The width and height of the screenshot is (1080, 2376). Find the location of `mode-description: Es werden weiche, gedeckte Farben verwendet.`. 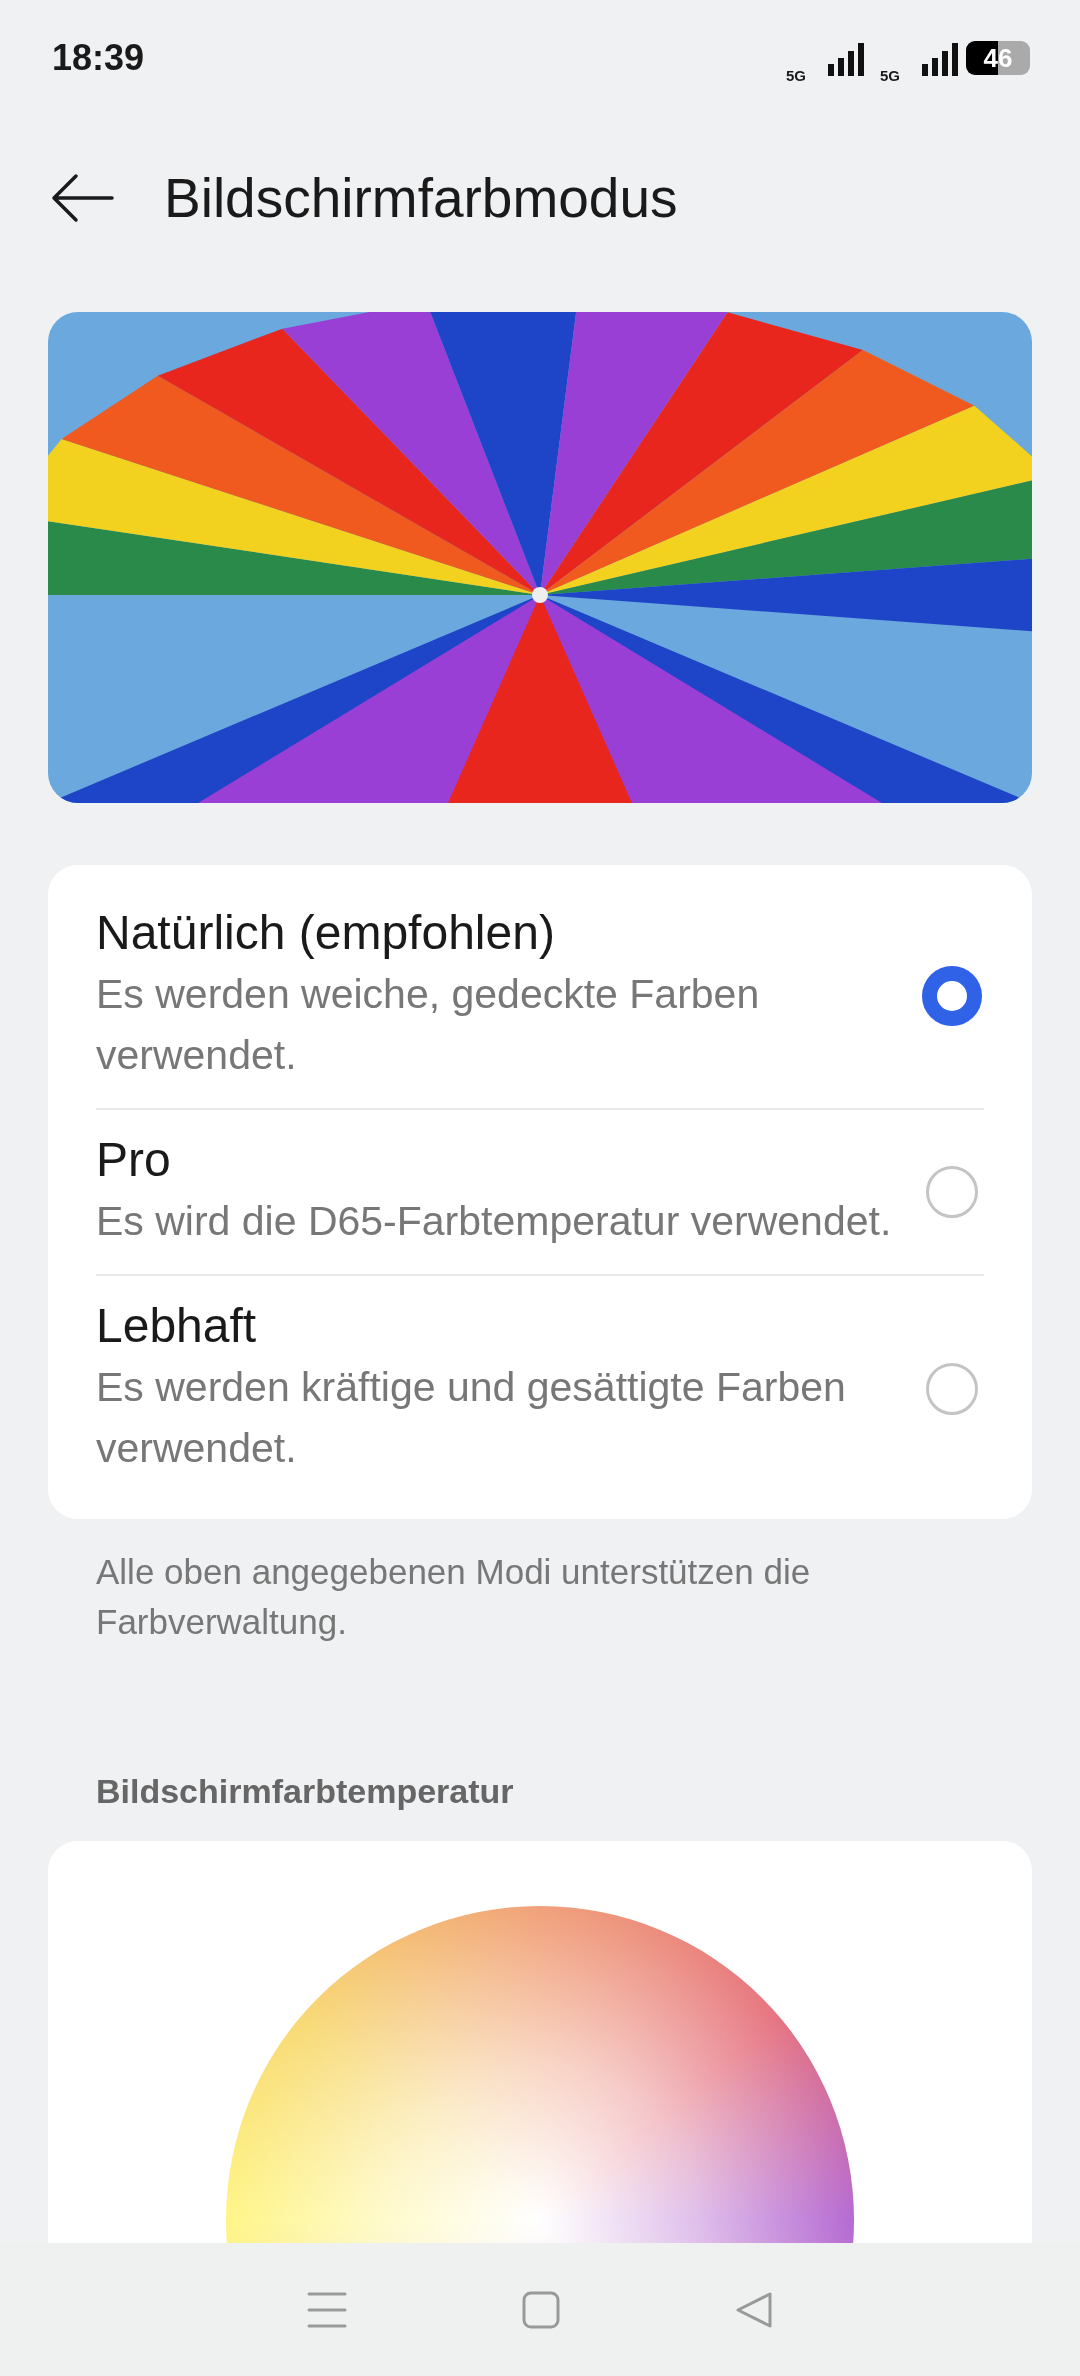

mode-description: Es werden weiche, gedeckte Farben verwendet. is located at coordinates (428, 1025).